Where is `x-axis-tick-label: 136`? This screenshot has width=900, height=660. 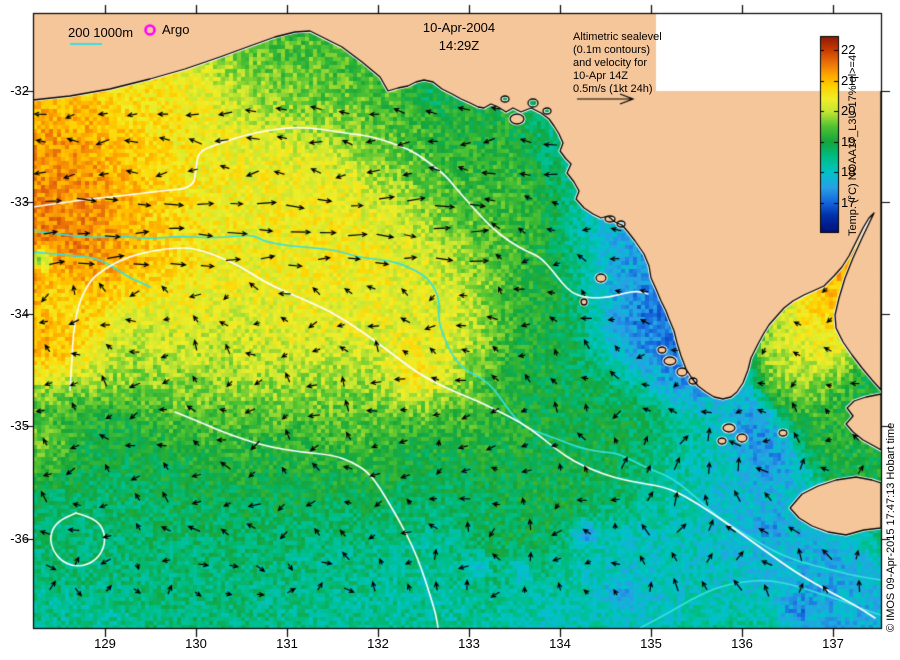
x-axis-tick-label: 136 is located at coordinates (742, 643).